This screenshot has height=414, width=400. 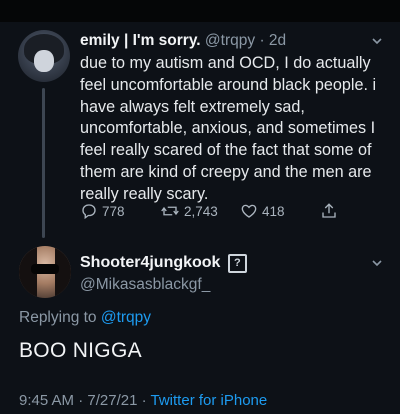 What do you see at coordinates (112, 400) in the screenshot?
I see `tweet-date: 7/27/21` at bounding box center [112, 400].